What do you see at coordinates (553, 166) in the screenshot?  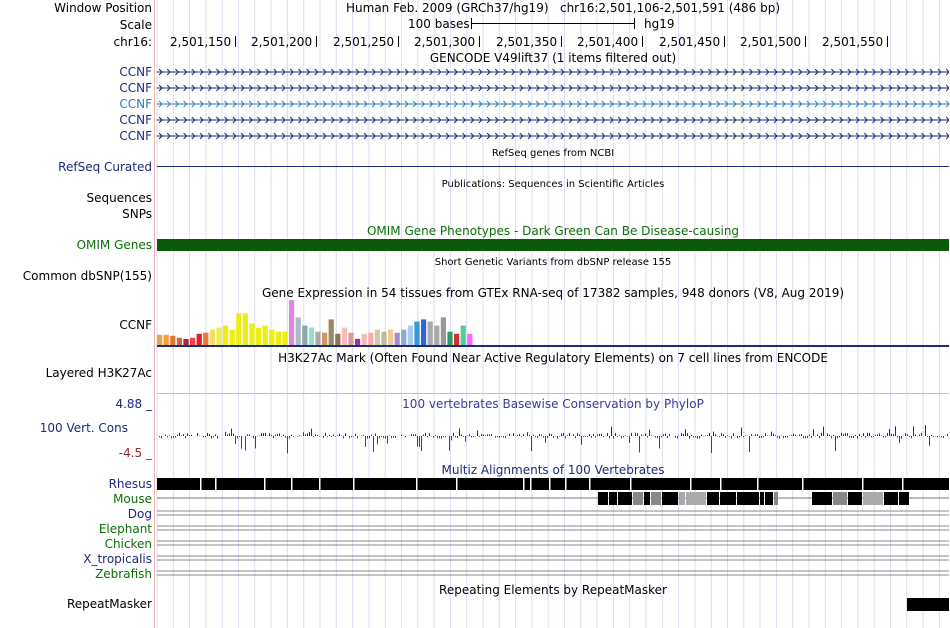 I see `refseq-gene-line` at bounding box center [553, 166].